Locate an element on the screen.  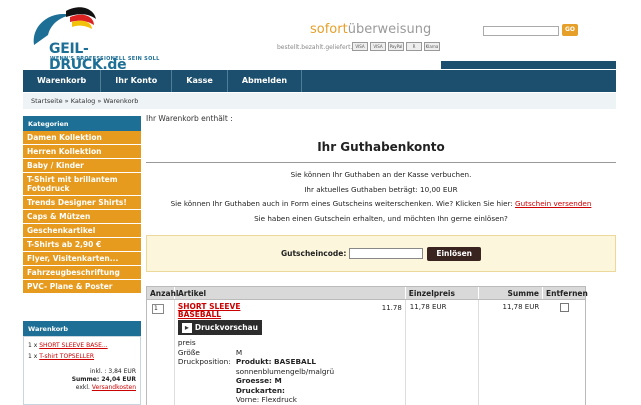
attribute-value: Druckarten: is located at coordinates (260, 390).